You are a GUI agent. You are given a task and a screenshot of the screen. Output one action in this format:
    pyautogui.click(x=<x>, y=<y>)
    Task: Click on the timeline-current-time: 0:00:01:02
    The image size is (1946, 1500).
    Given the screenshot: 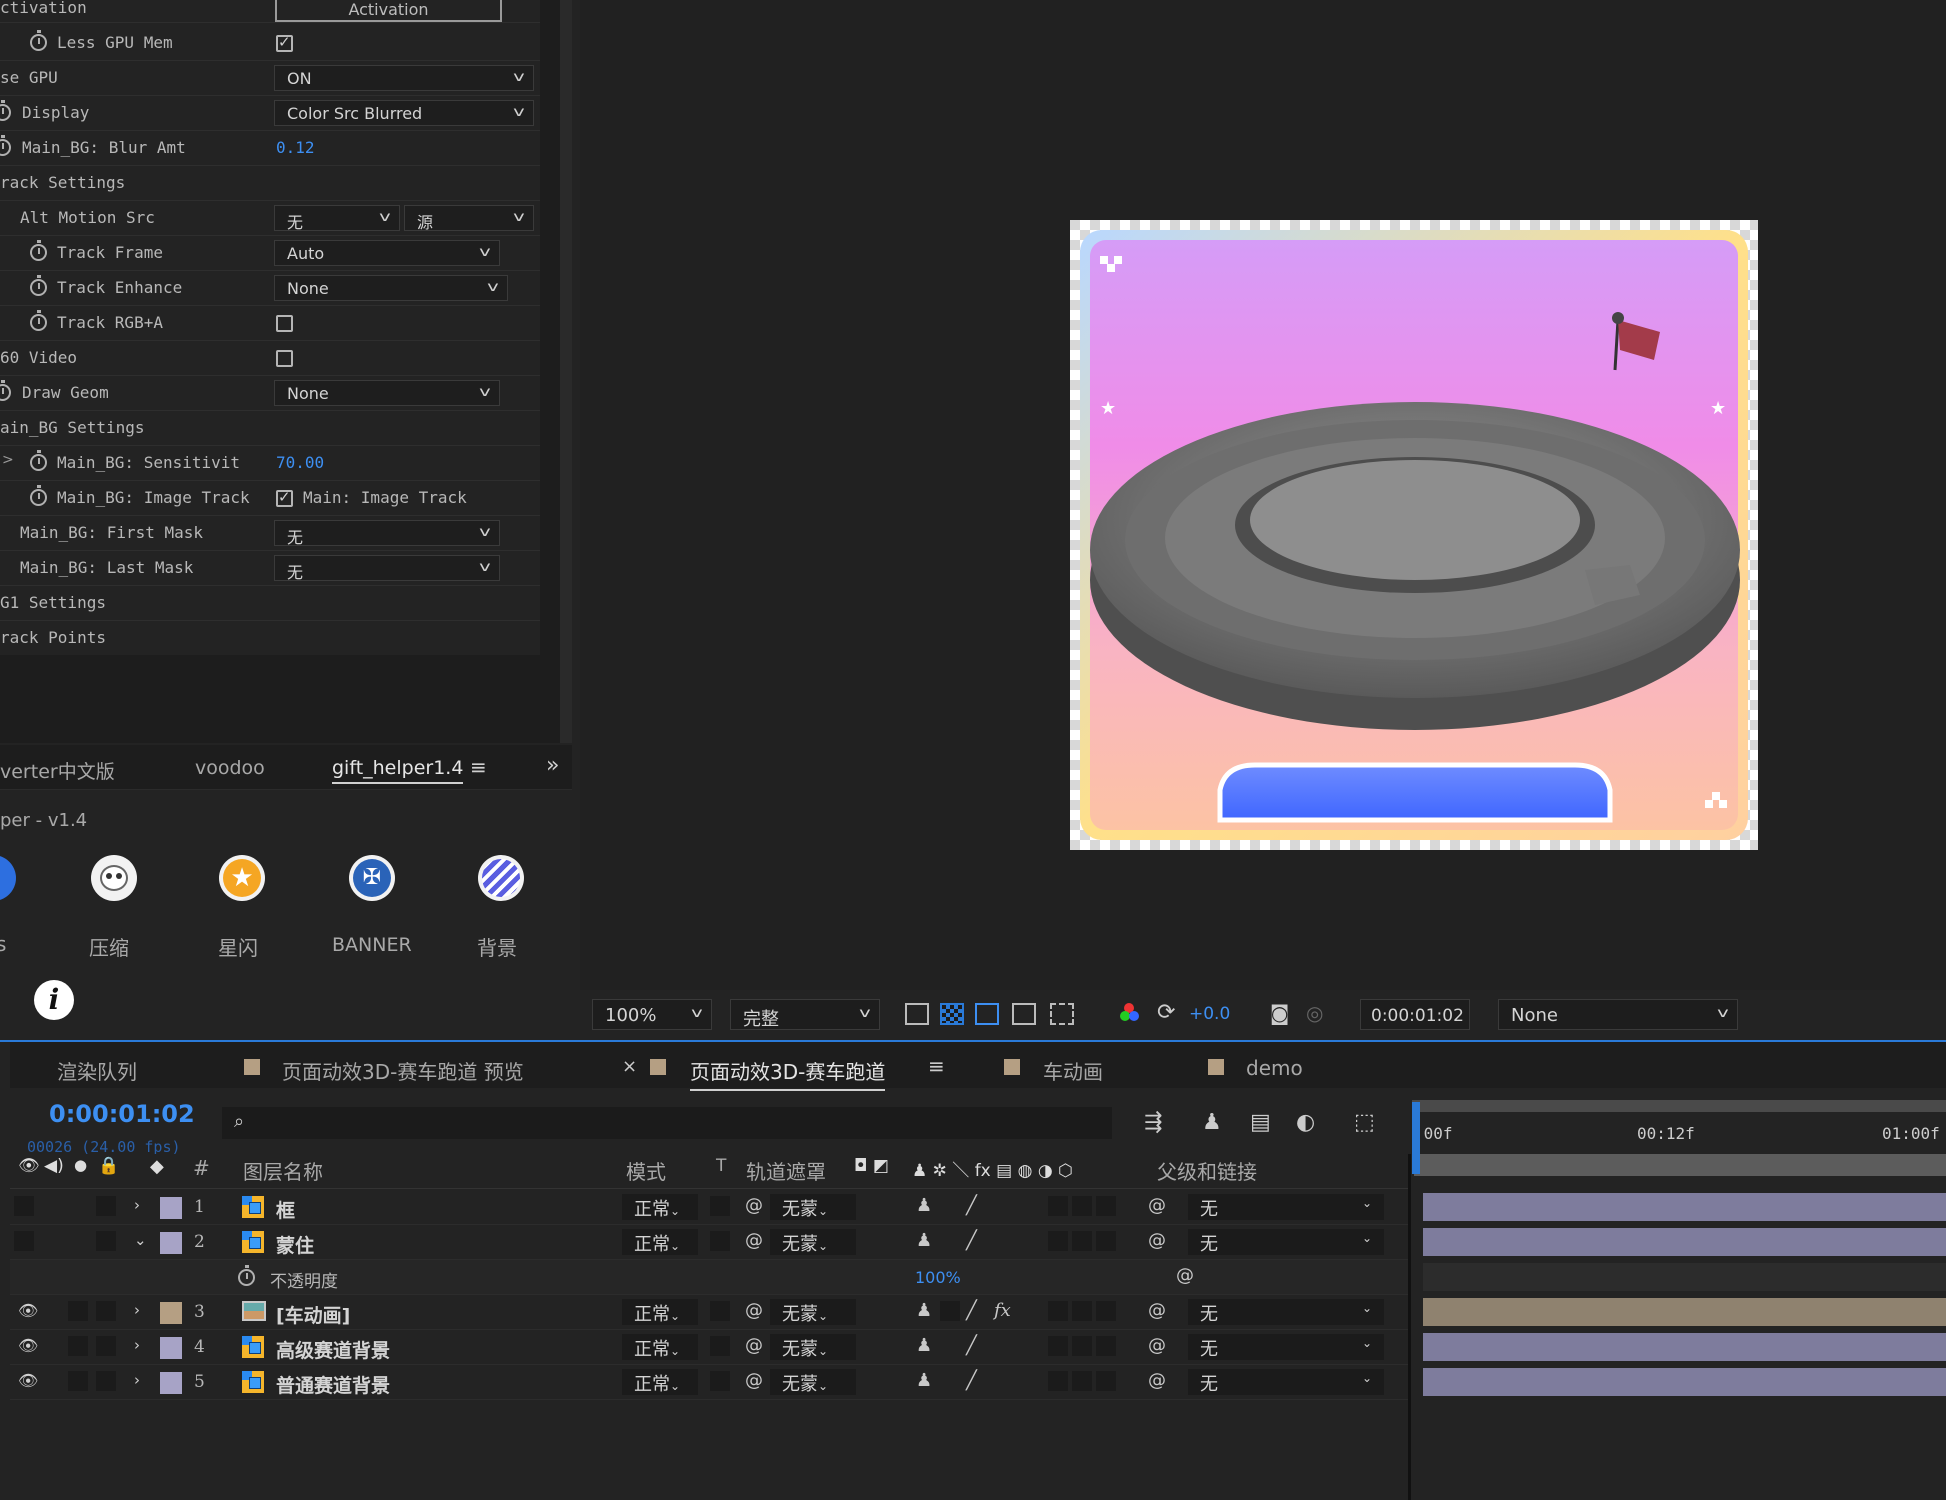 What is the action you would take?
    pyautogui.click(x=122, y=1114)
    